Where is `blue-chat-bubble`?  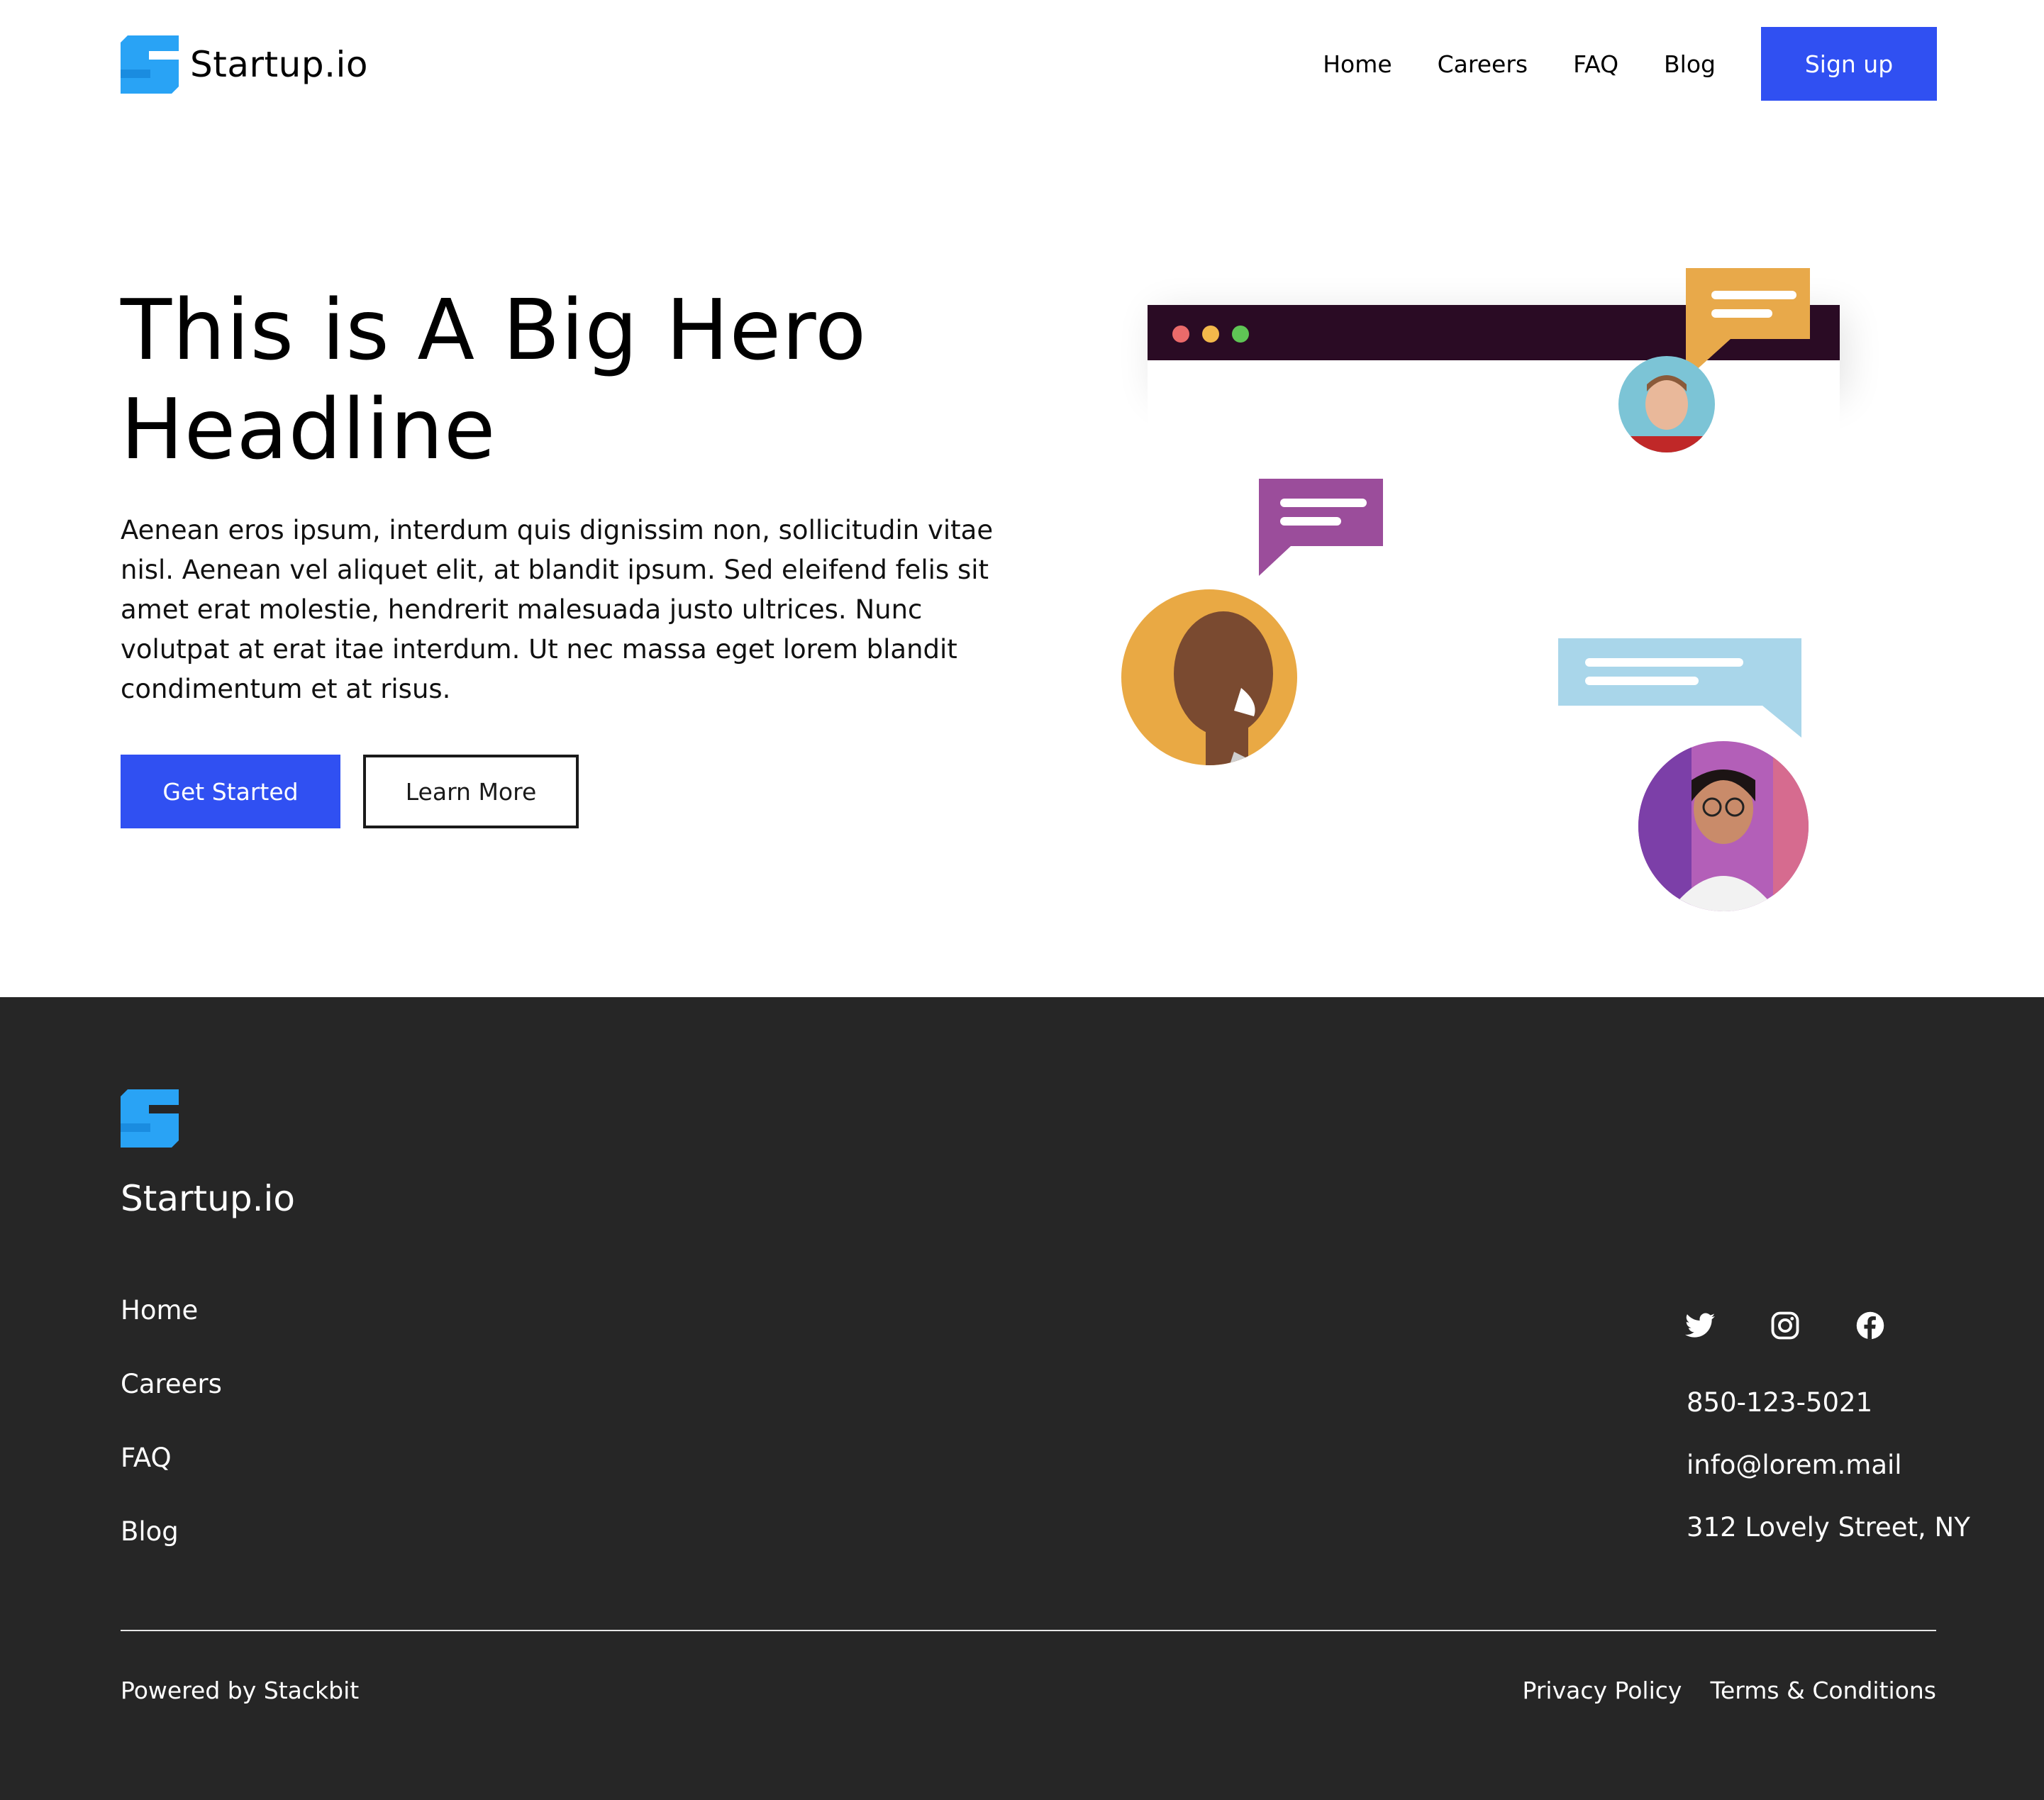
blue-chat-bubble is located at coordinates (1679, 688).